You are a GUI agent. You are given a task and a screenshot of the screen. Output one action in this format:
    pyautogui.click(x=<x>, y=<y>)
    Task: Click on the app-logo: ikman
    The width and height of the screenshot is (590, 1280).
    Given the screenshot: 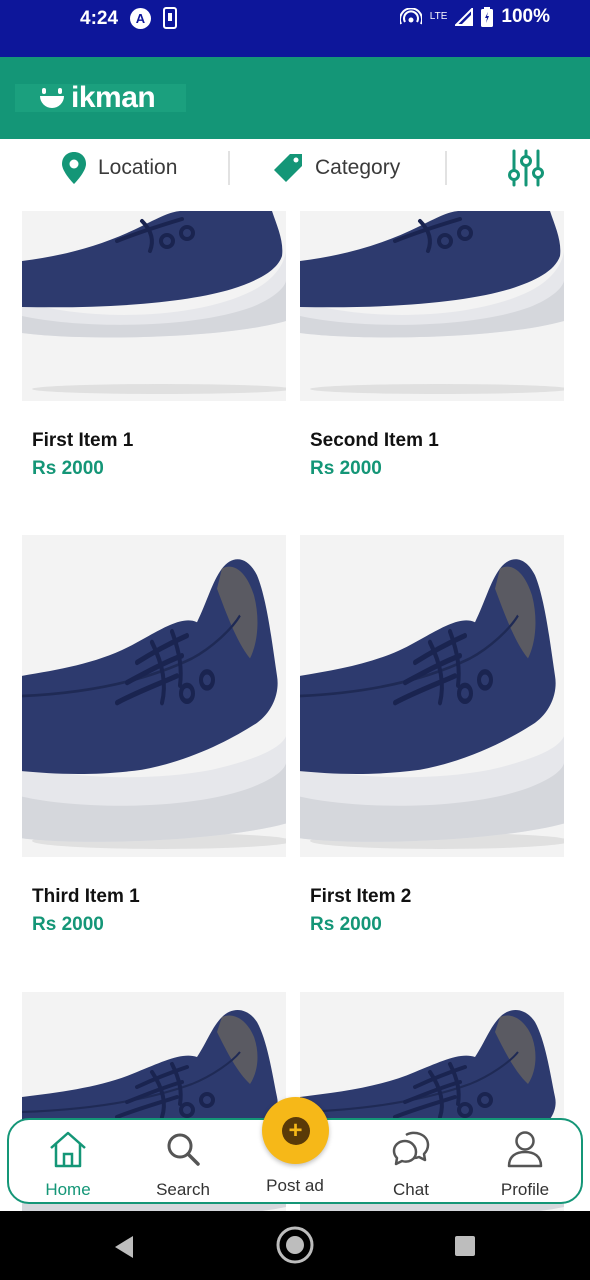 What is the action you would take?
    pyautogui.click(x=100, y=97)
    